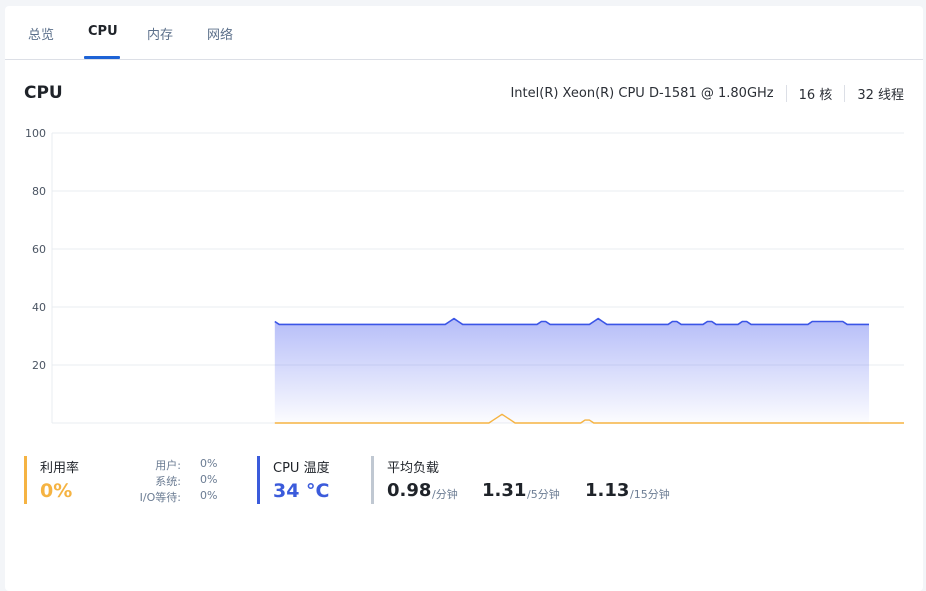 The image size is (926, 591). I want to click on load-1min-value: 0.98, so click(409, 490).